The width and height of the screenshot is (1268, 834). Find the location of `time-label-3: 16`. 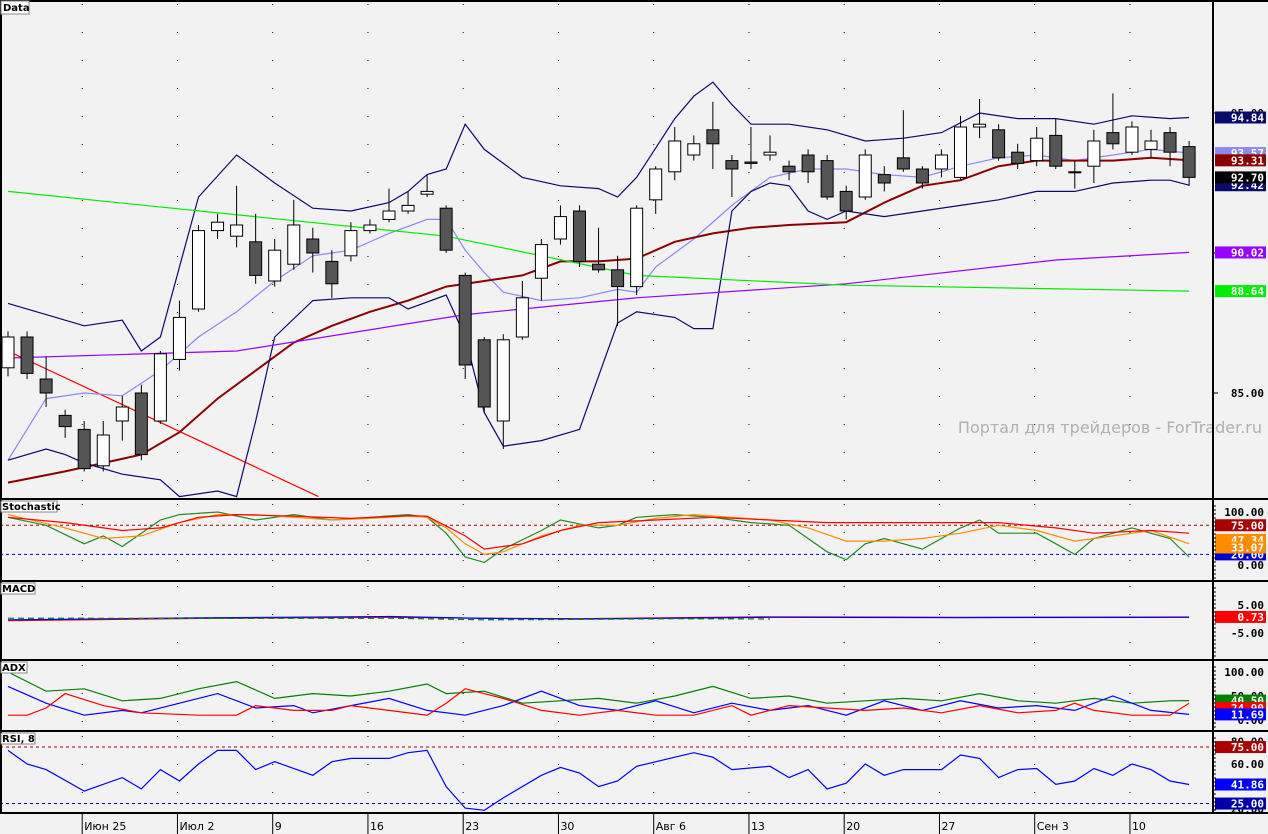

time-label-3: 16 is located at coordinates (377, 826).